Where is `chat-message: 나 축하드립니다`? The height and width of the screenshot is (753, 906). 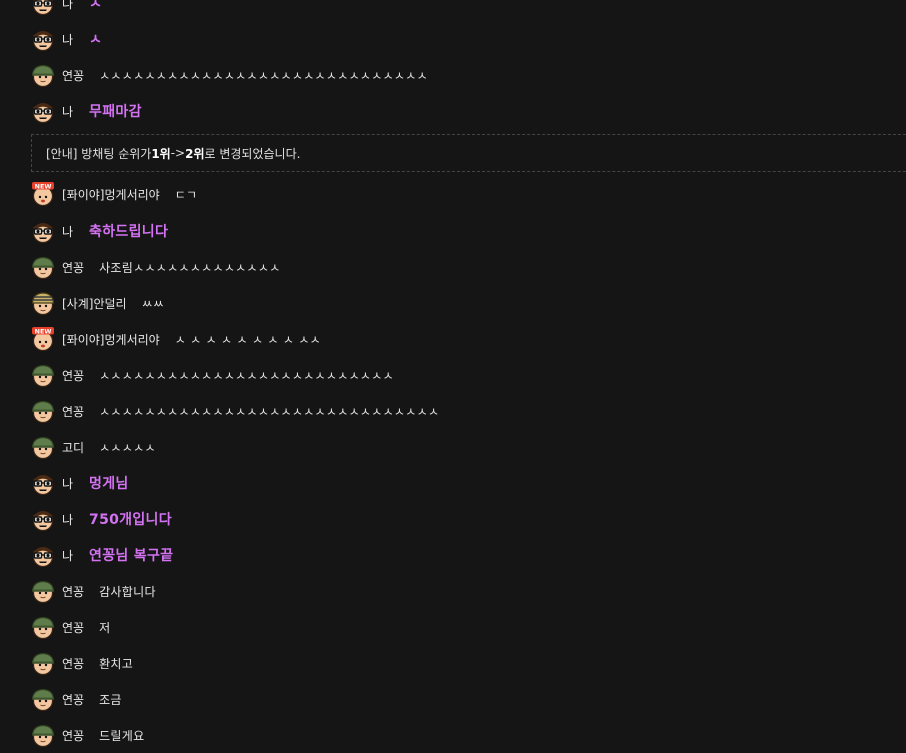
chat-message: 나 축하드립니다 is located at coordinates (99, 231).